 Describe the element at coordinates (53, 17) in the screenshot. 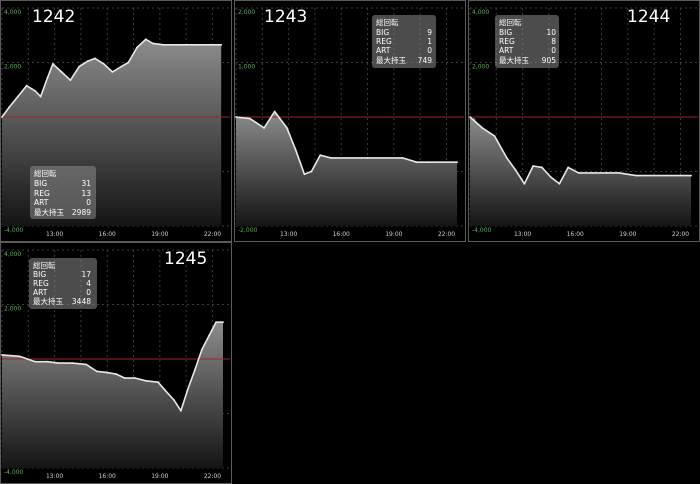

I see `panel-title: 1242` at that location.